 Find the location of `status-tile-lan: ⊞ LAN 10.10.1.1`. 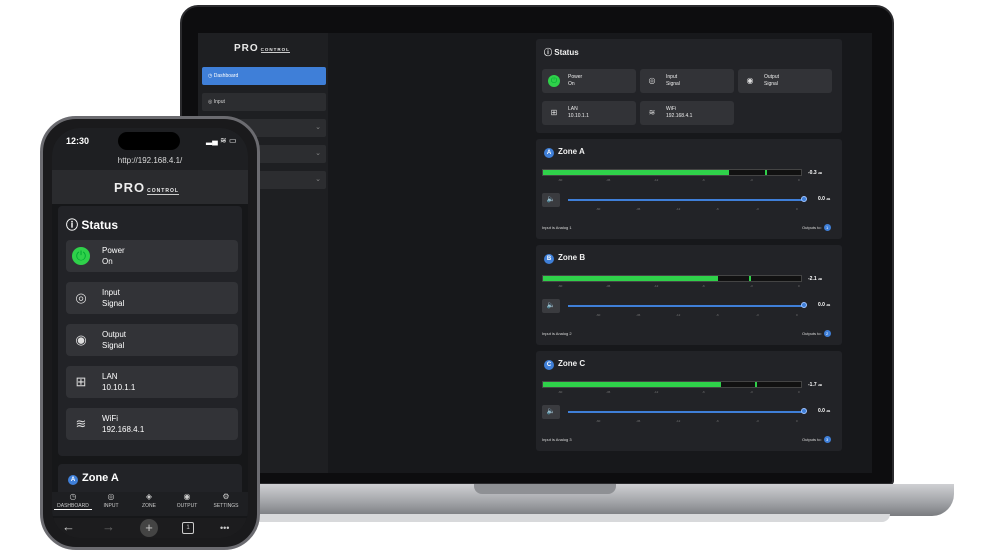

status-tile-lan: ⊞ LAN 10.10.1.1 is located at coordinates (589, 113).